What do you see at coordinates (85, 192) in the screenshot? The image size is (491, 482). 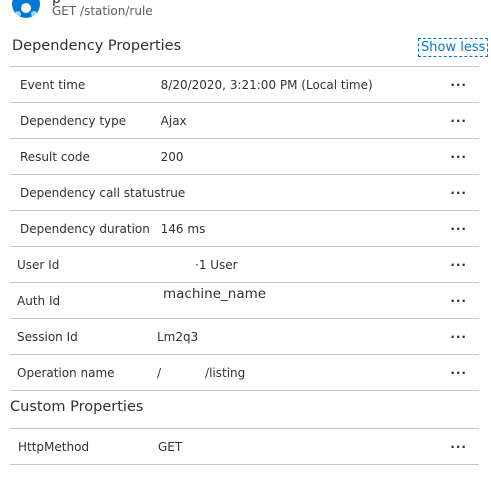 I see `property-label: Dependency call status` at bounding box center [85, 192].